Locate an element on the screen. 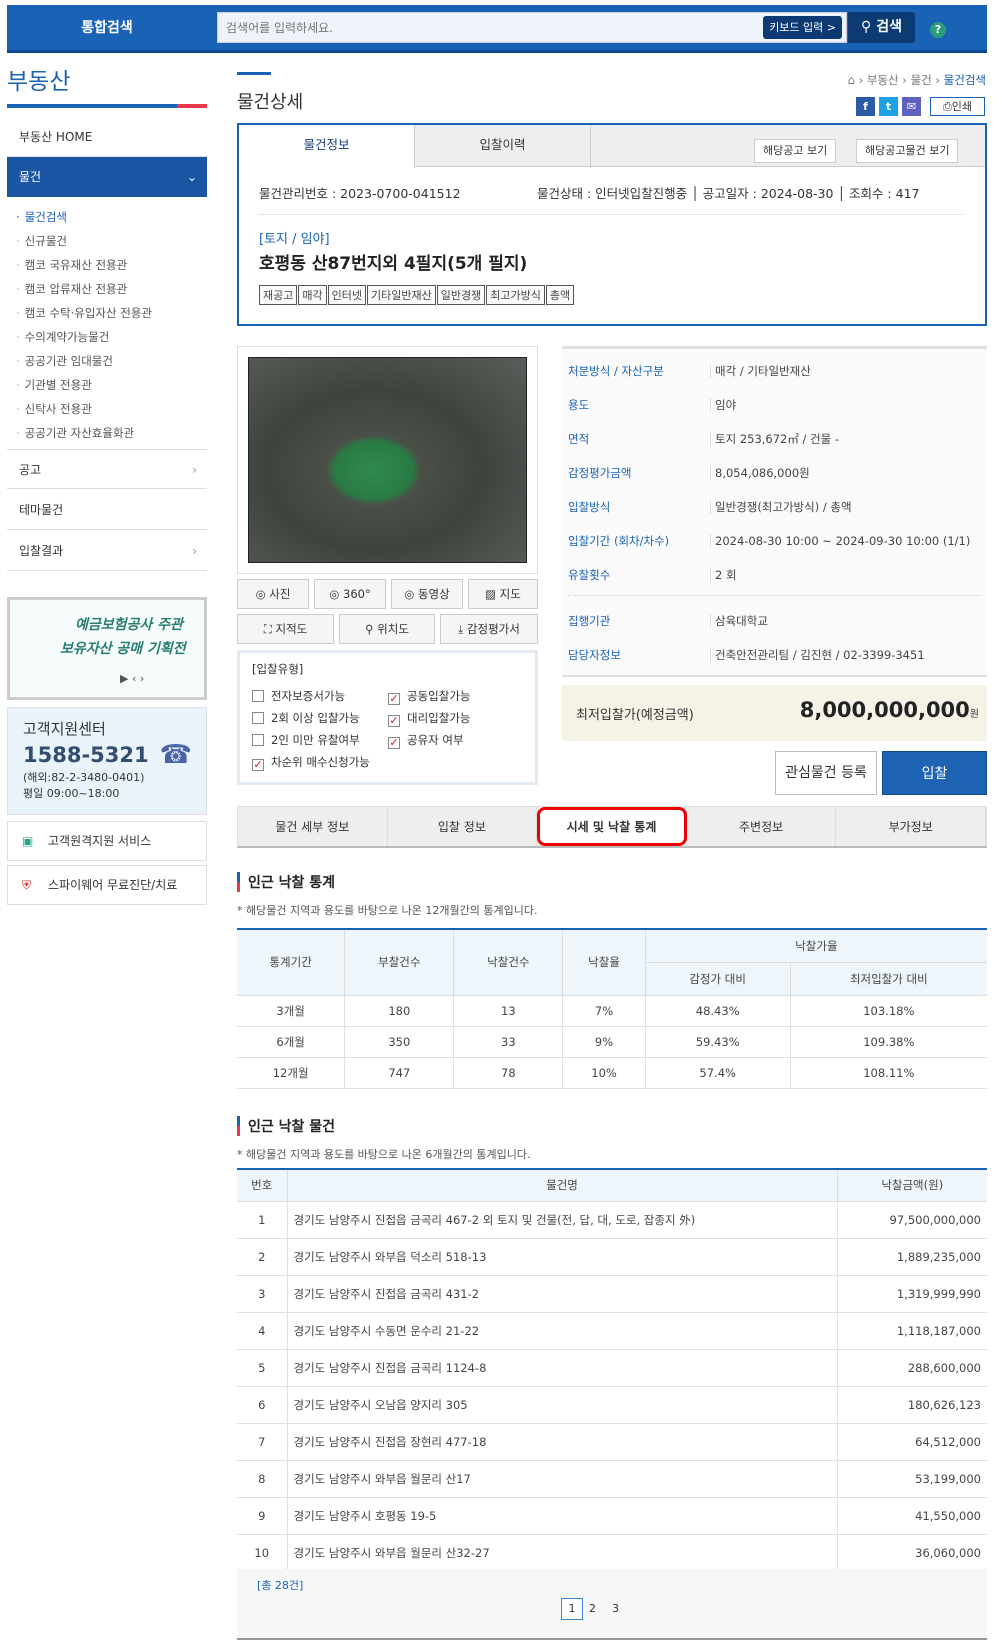  bid-button: 입찰 is located at coordinates (934, 773).